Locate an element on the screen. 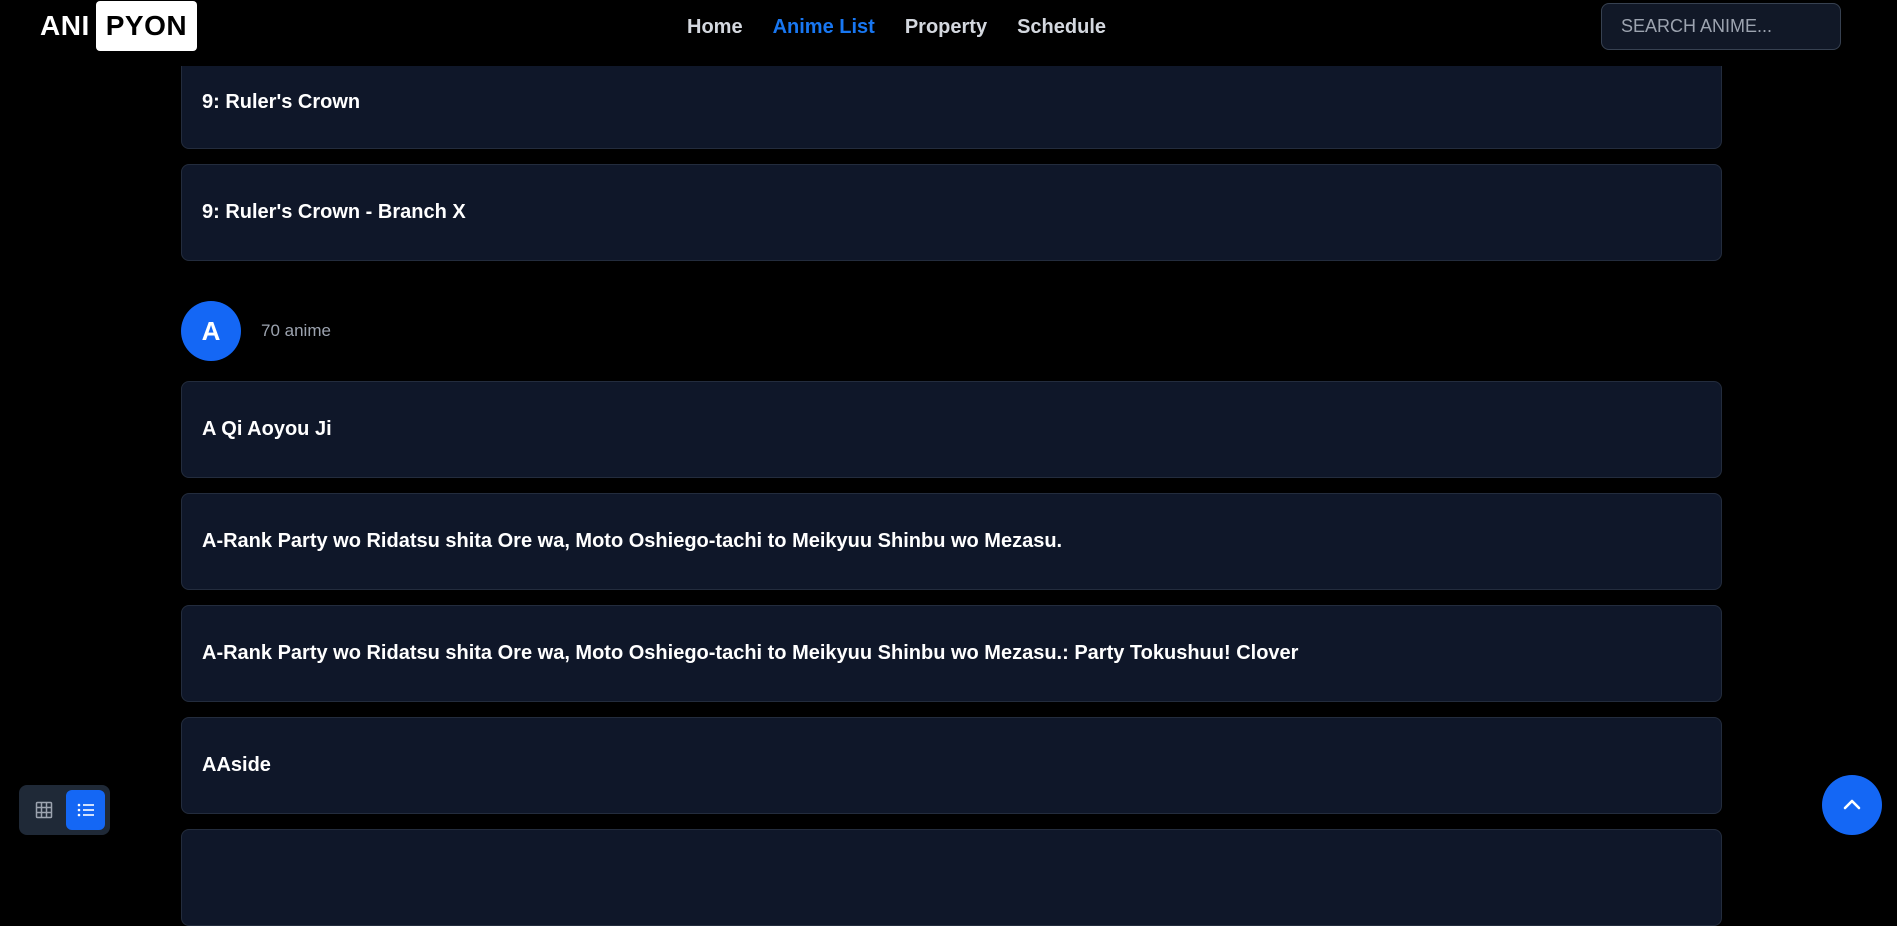  section-count: 70 anime is located at coordinates (296, 330).